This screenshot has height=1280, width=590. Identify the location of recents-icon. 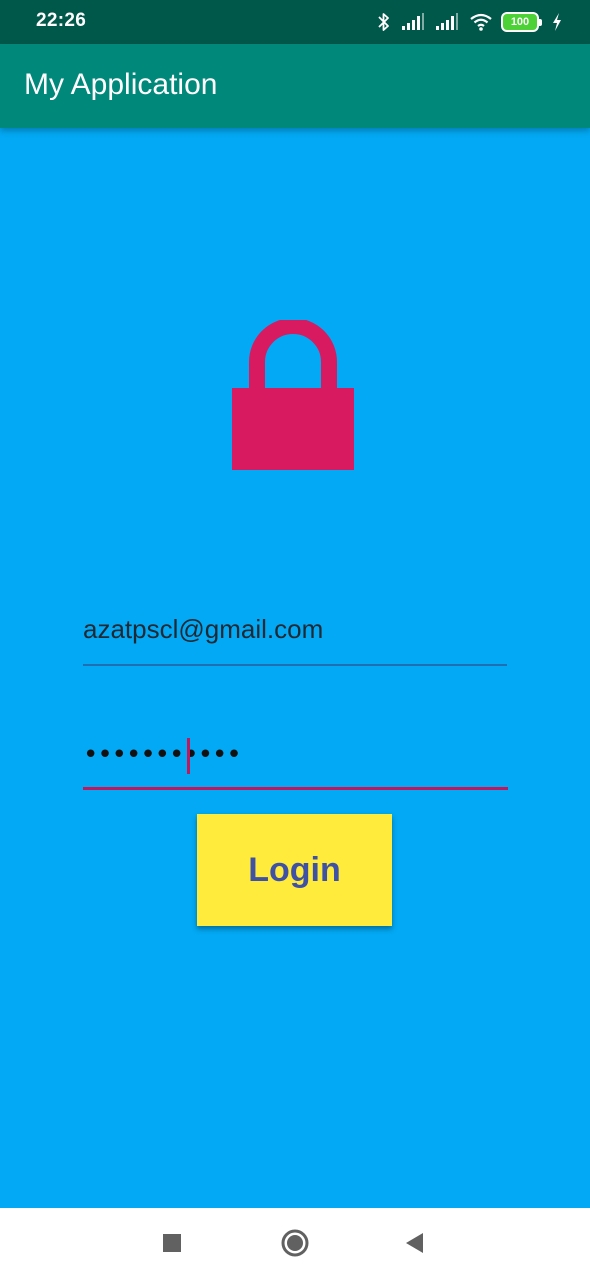
(172, 1245).